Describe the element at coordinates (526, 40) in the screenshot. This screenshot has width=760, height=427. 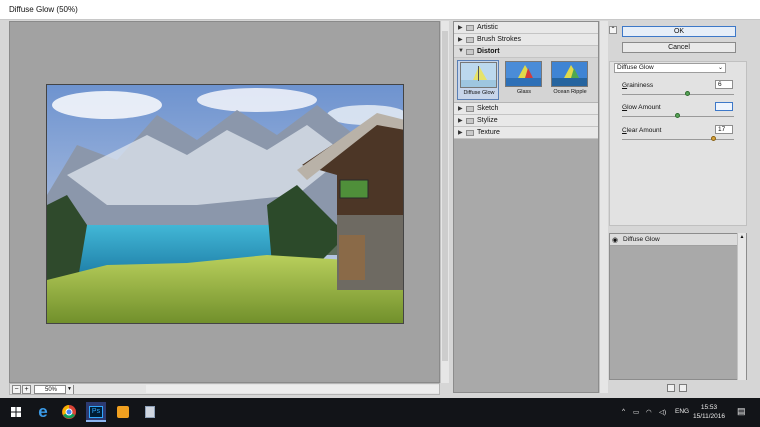
I see `category-brush-strokes: ▶ Brush Strokes` at that location.